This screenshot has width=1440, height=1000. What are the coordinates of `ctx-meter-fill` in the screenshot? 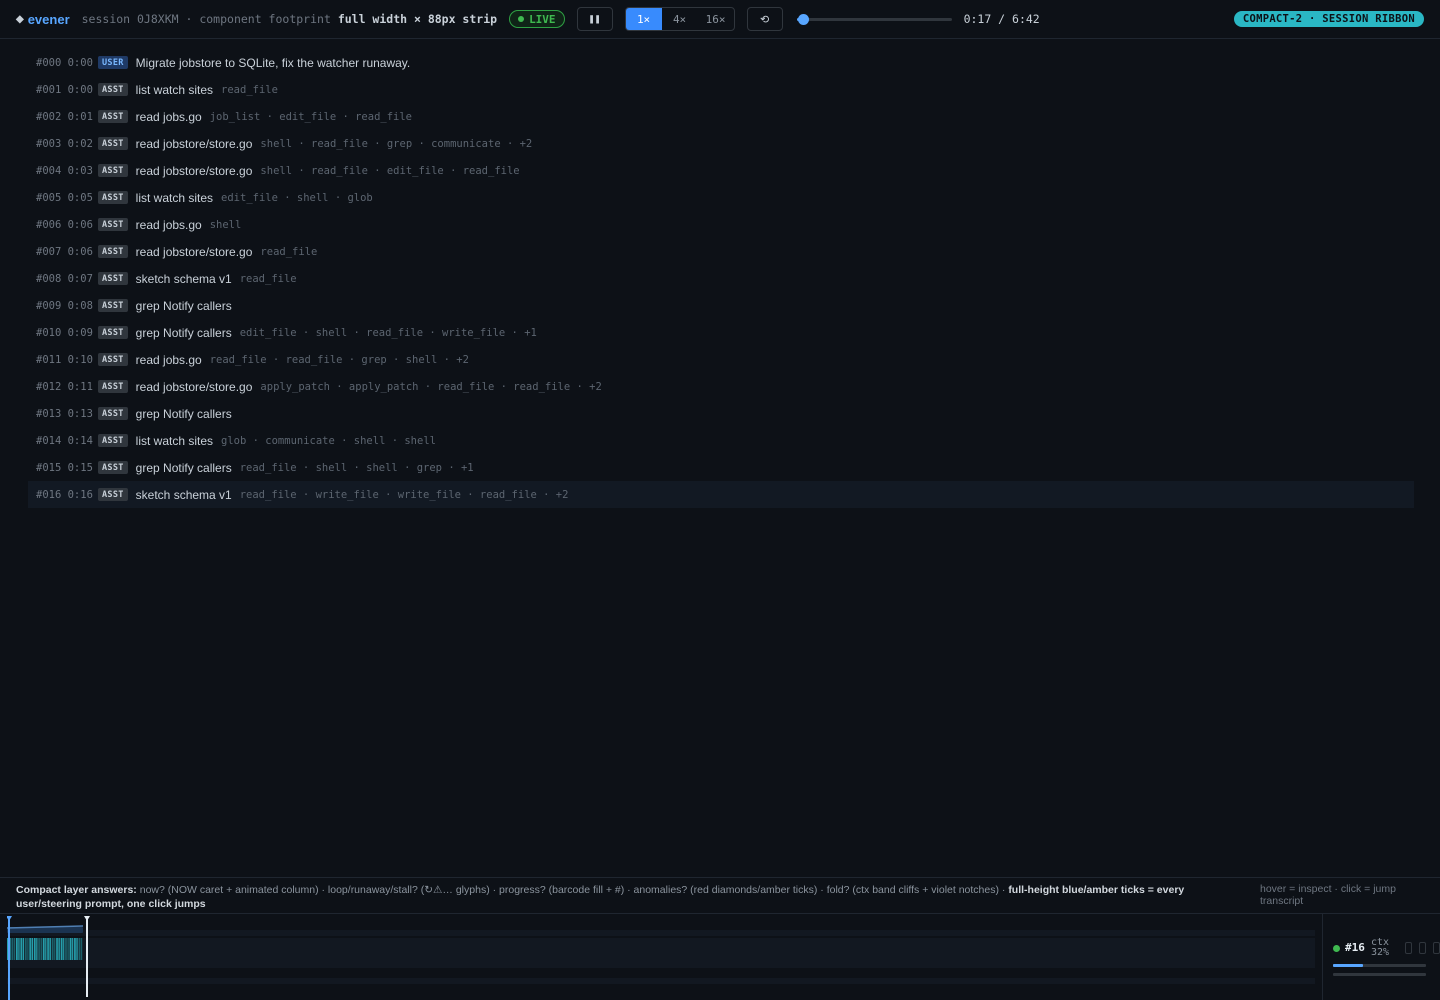 It's located at (1348, 965).